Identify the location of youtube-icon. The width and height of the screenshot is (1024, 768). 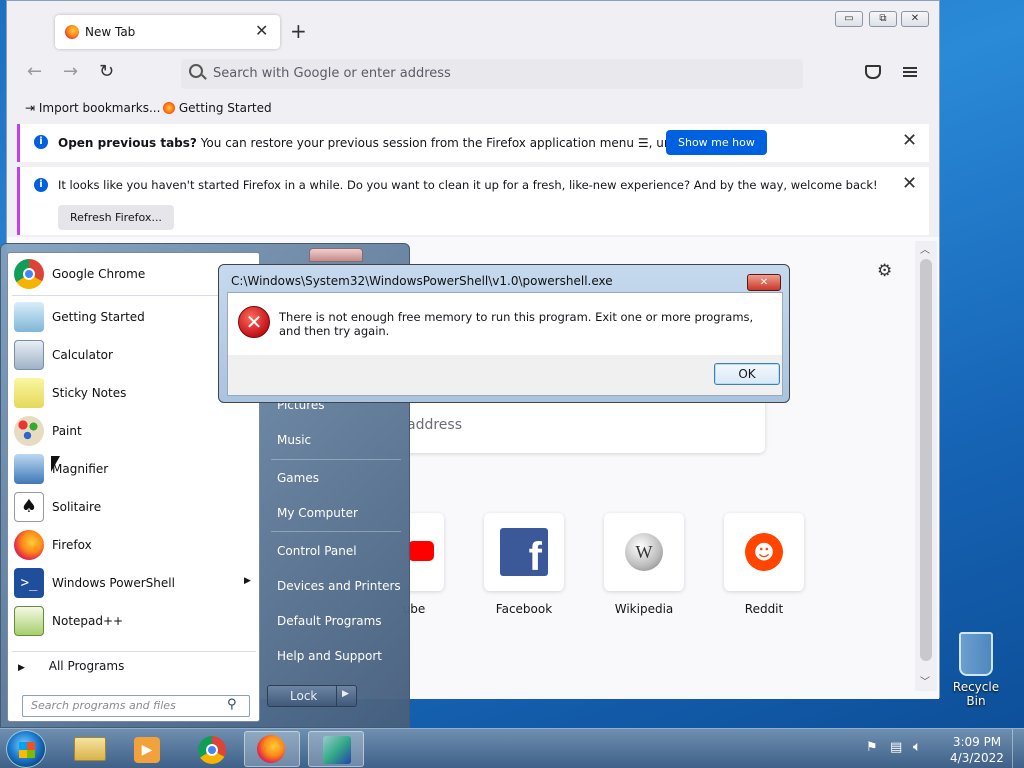
(421, 551).